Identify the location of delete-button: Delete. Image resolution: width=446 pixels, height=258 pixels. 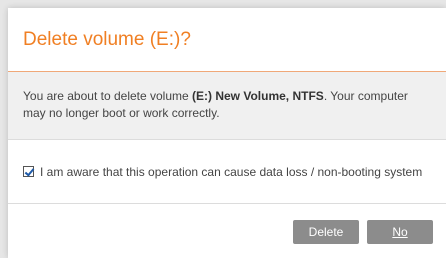
(326, 232).